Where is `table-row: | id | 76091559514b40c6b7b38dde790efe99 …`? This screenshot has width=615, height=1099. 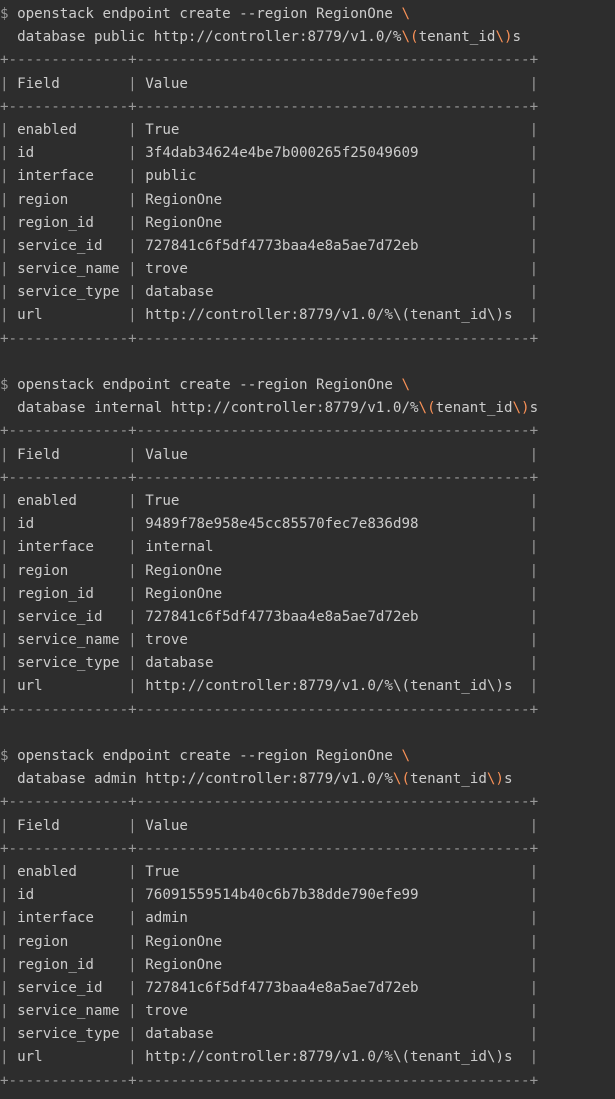
table-row: | id | 76091559514b40c6b7b38dde790efe99 … is located at coordinates (307, 895).